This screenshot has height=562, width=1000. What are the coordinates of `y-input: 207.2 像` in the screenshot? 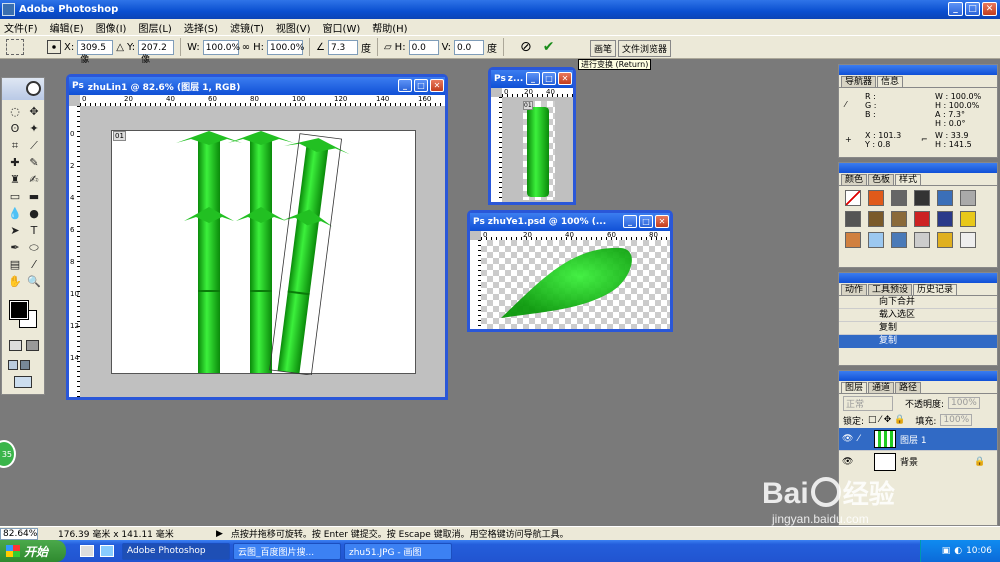 It's located at (156, 52).